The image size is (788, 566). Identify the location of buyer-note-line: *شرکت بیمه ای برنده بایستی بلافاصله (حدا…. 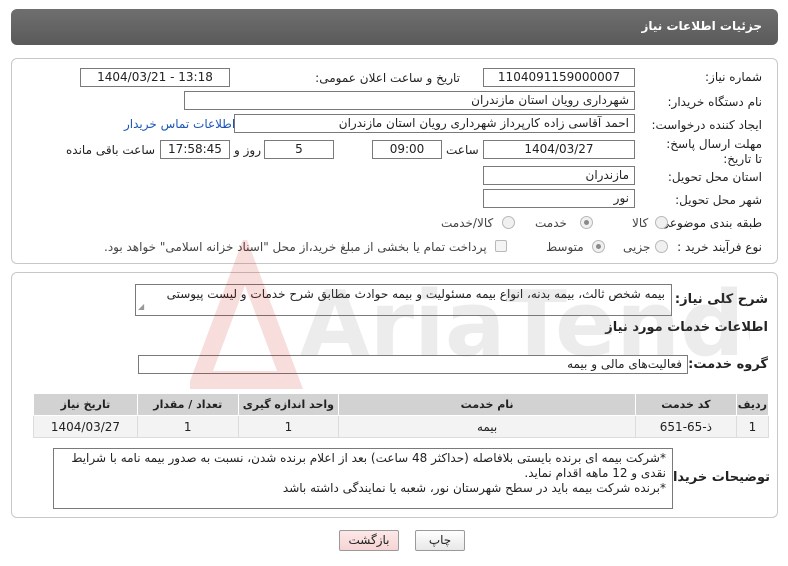
(368, 458).